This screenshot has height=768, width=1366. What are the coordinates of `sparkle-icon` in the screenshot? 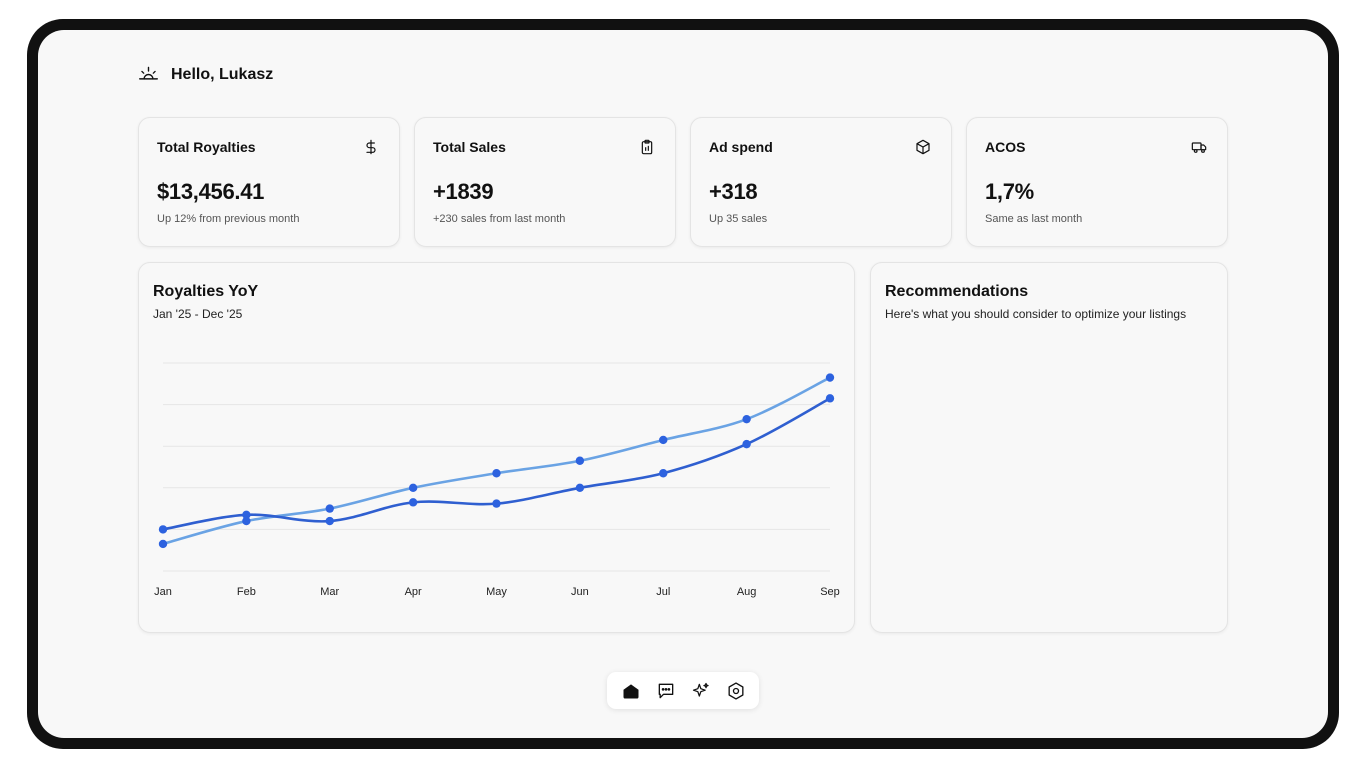 It's located at (700, 689).